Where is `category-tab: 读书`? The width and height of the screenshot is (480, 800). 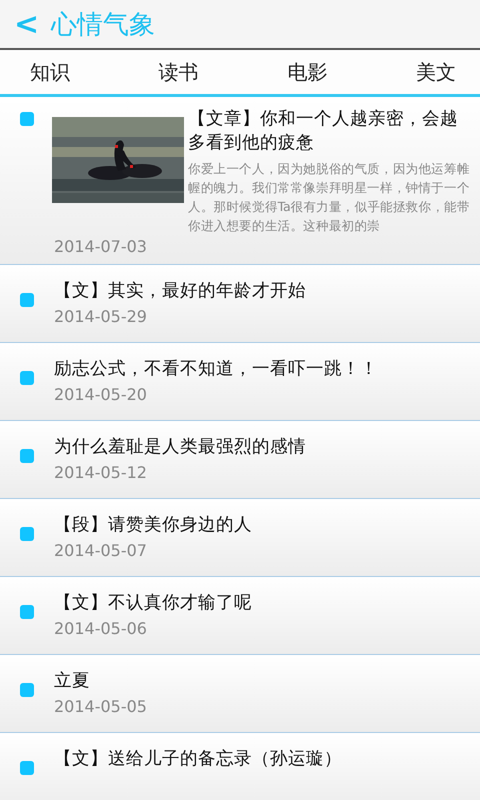
category-tab: 读书 is located at coordinates (178, 72).